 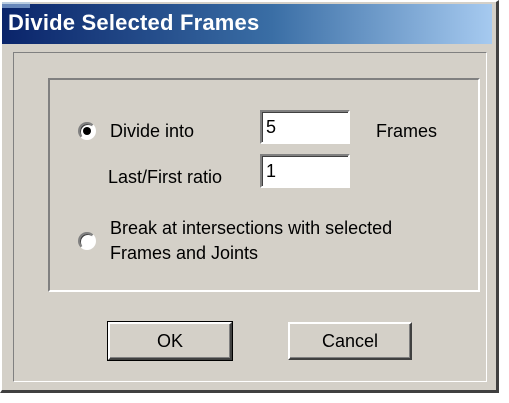 What do you see at coordinates (251, 228) in the screenshot?
I see `break-option-label-line1: Break at intersections with selected` at bounding box center [251, 228].